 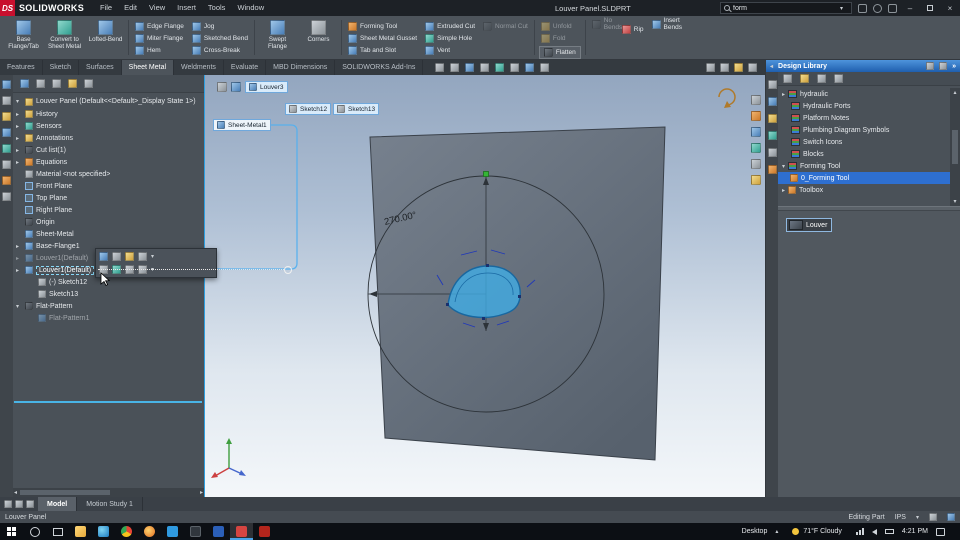 What do you see at coordinates (450, 50) in the screenshot?
I see `vent-button: Vent` at bounding box center [450, 50].